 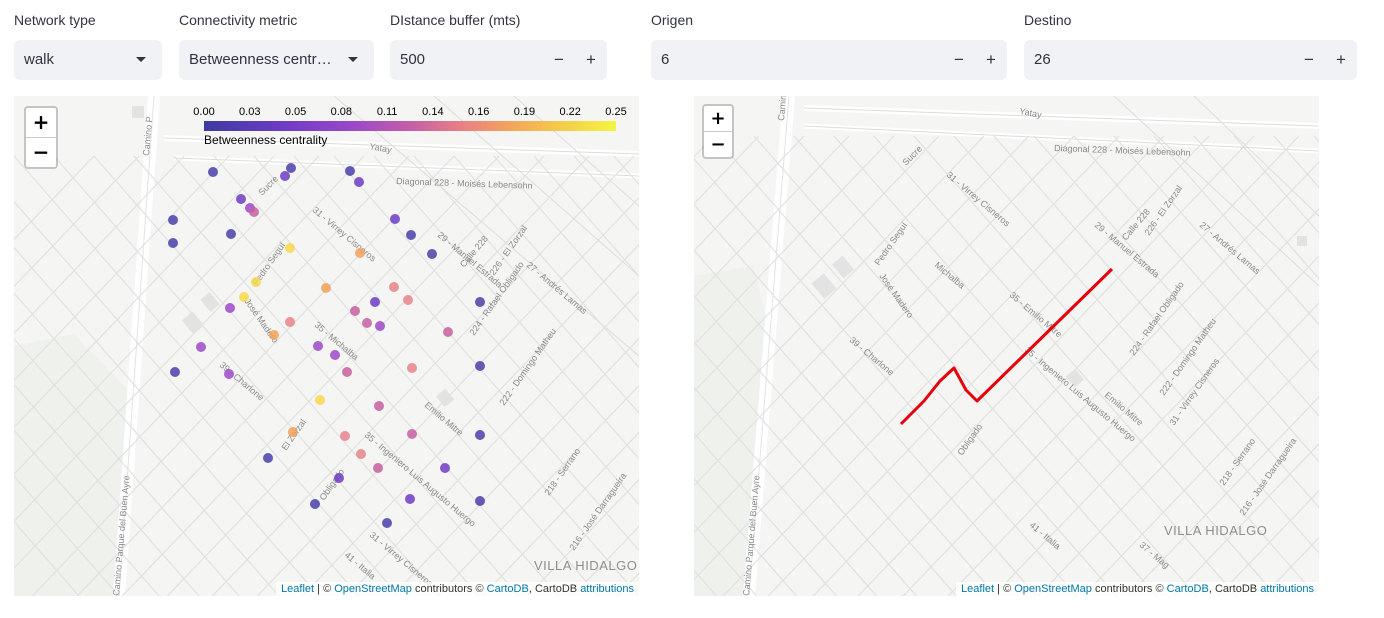 I want to click on legend-tick: 0.05, so click(x=295, y=112).